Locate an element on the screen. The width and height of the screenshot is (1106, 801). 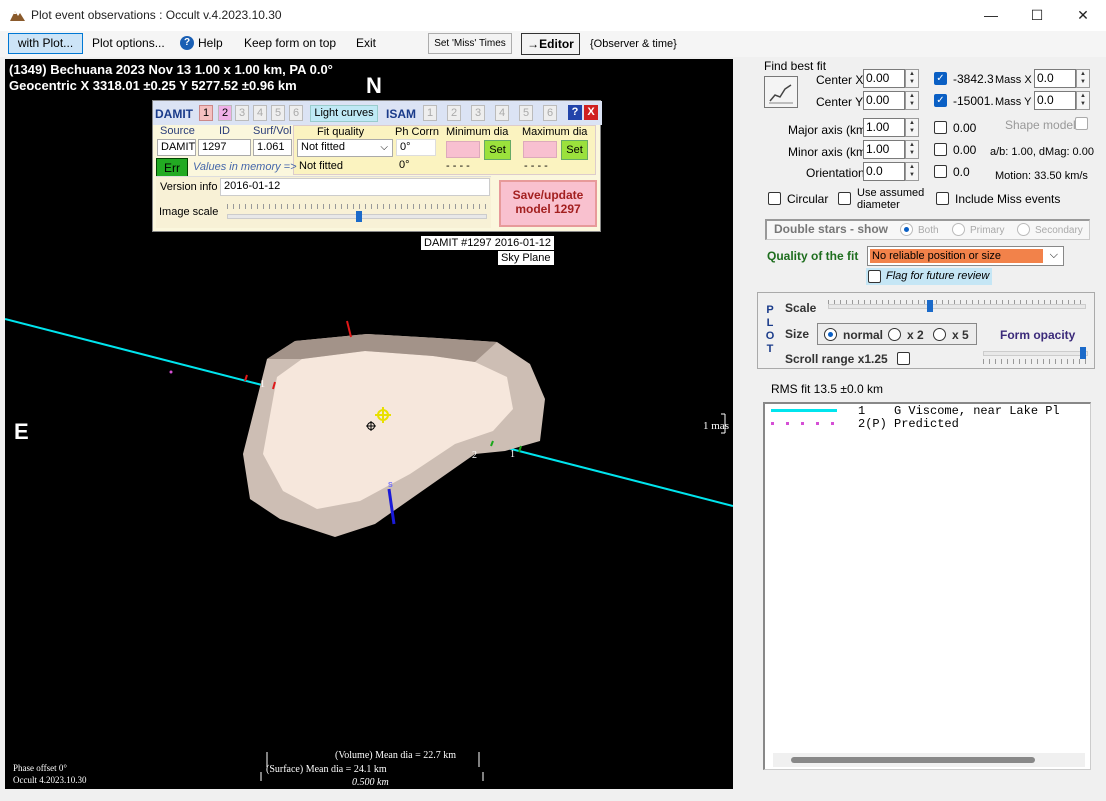
fit-major-checkbox is located at coordinates (940, 127).